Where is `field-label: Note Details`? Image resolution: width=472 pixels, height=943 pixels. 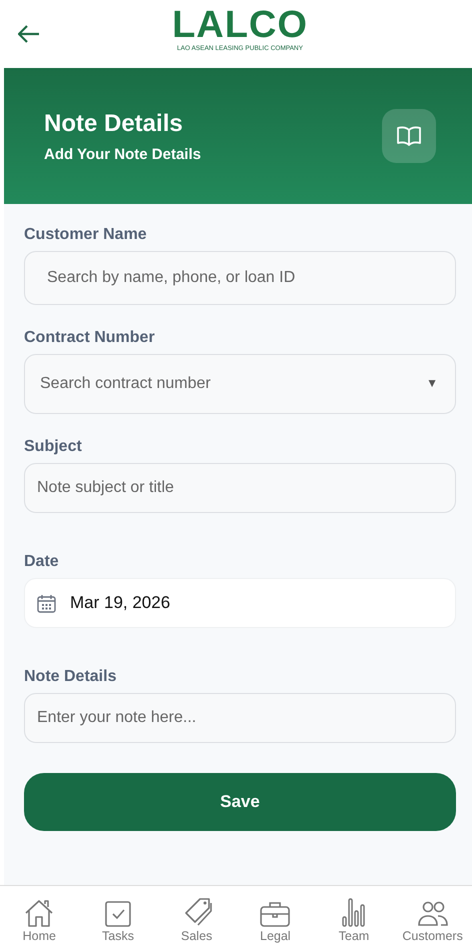
field-label: Note Details is located at coordinates (71, 677).